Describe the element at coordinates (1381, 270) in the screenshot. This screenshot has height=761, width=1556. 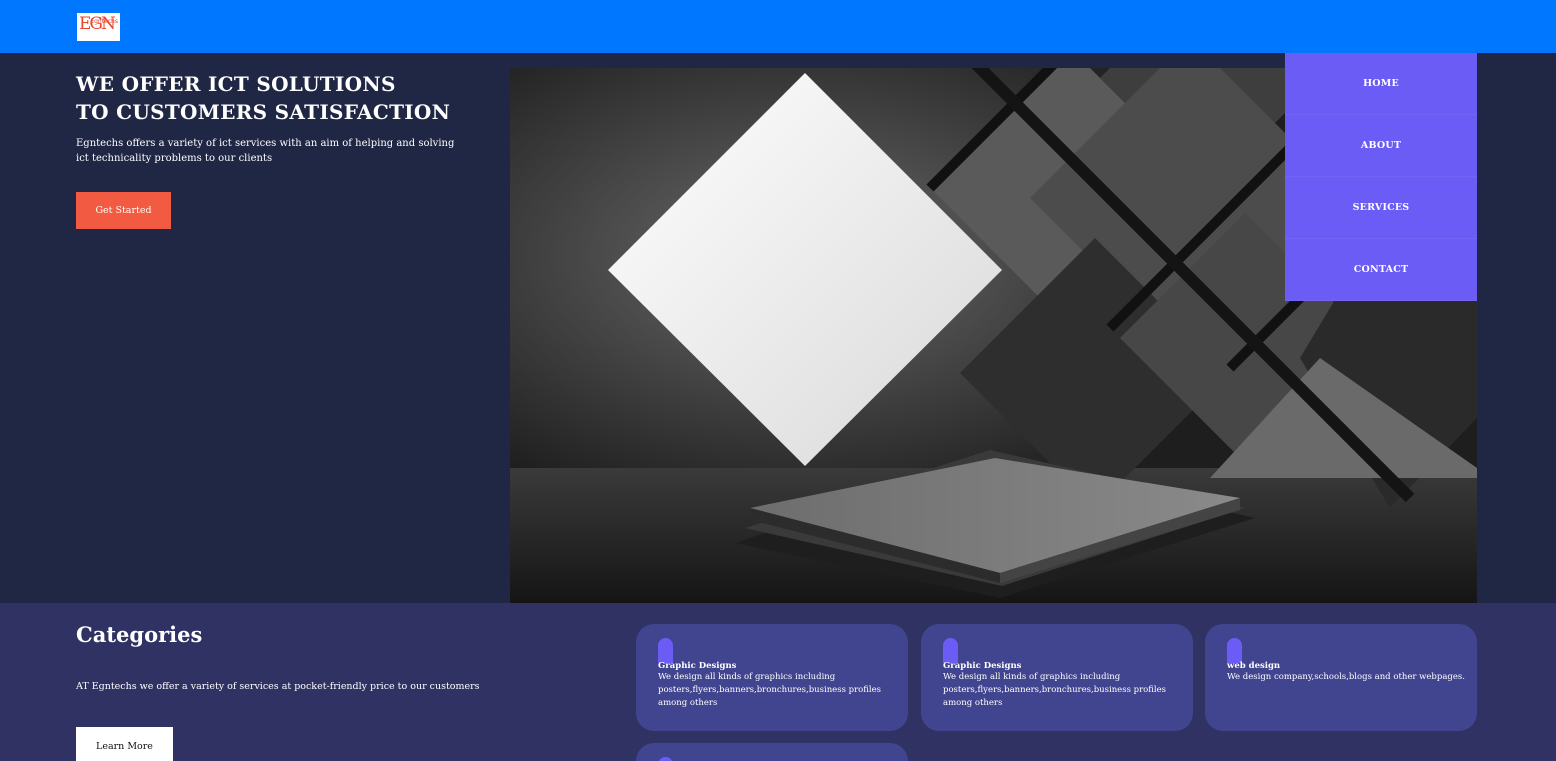
I see `nav-item-contact: CONTACT` at that location.